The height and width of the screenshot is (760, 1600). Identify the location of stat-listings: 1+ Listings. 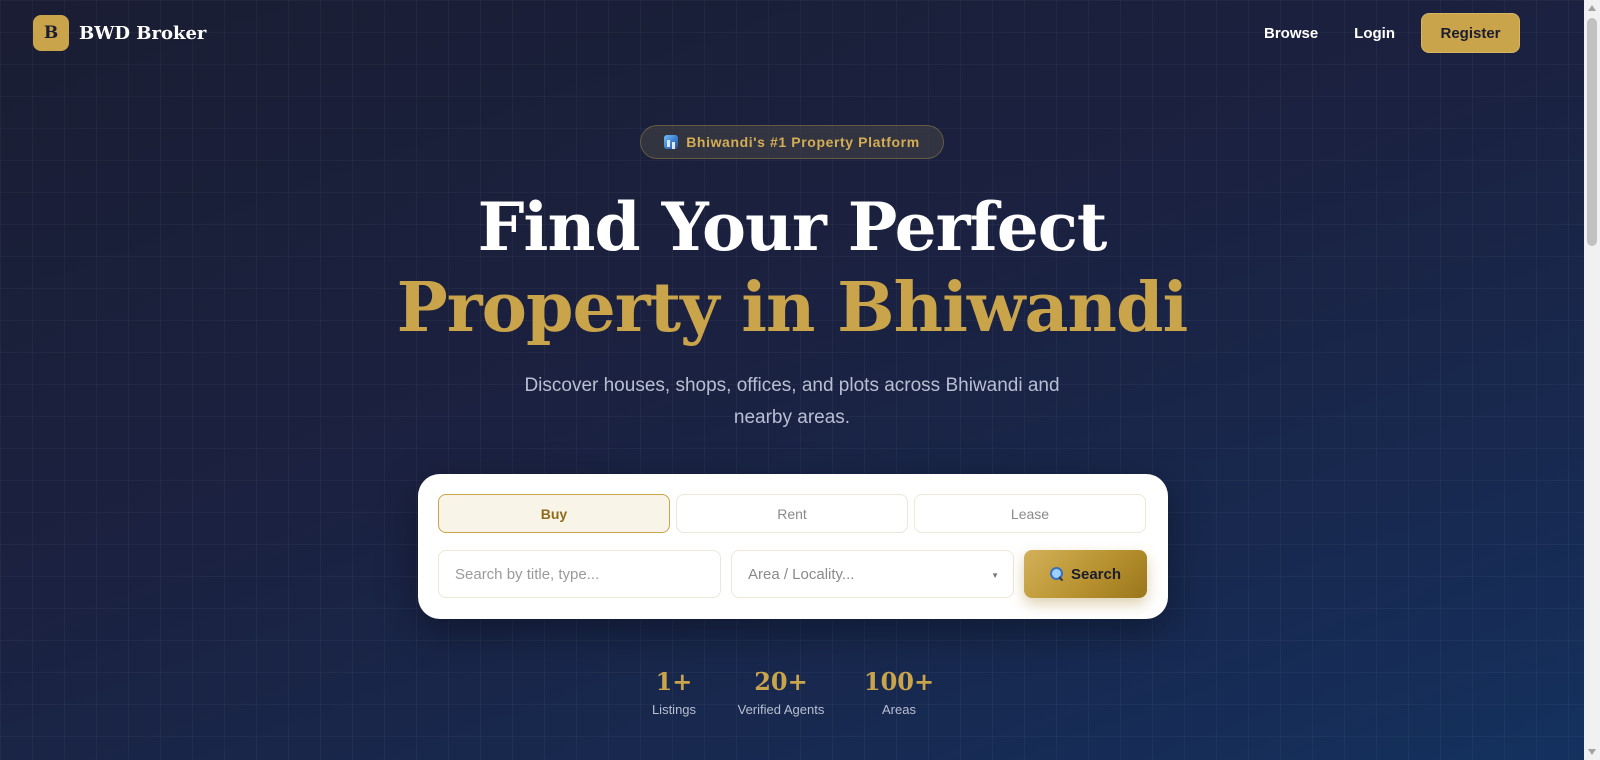
(674, 692).